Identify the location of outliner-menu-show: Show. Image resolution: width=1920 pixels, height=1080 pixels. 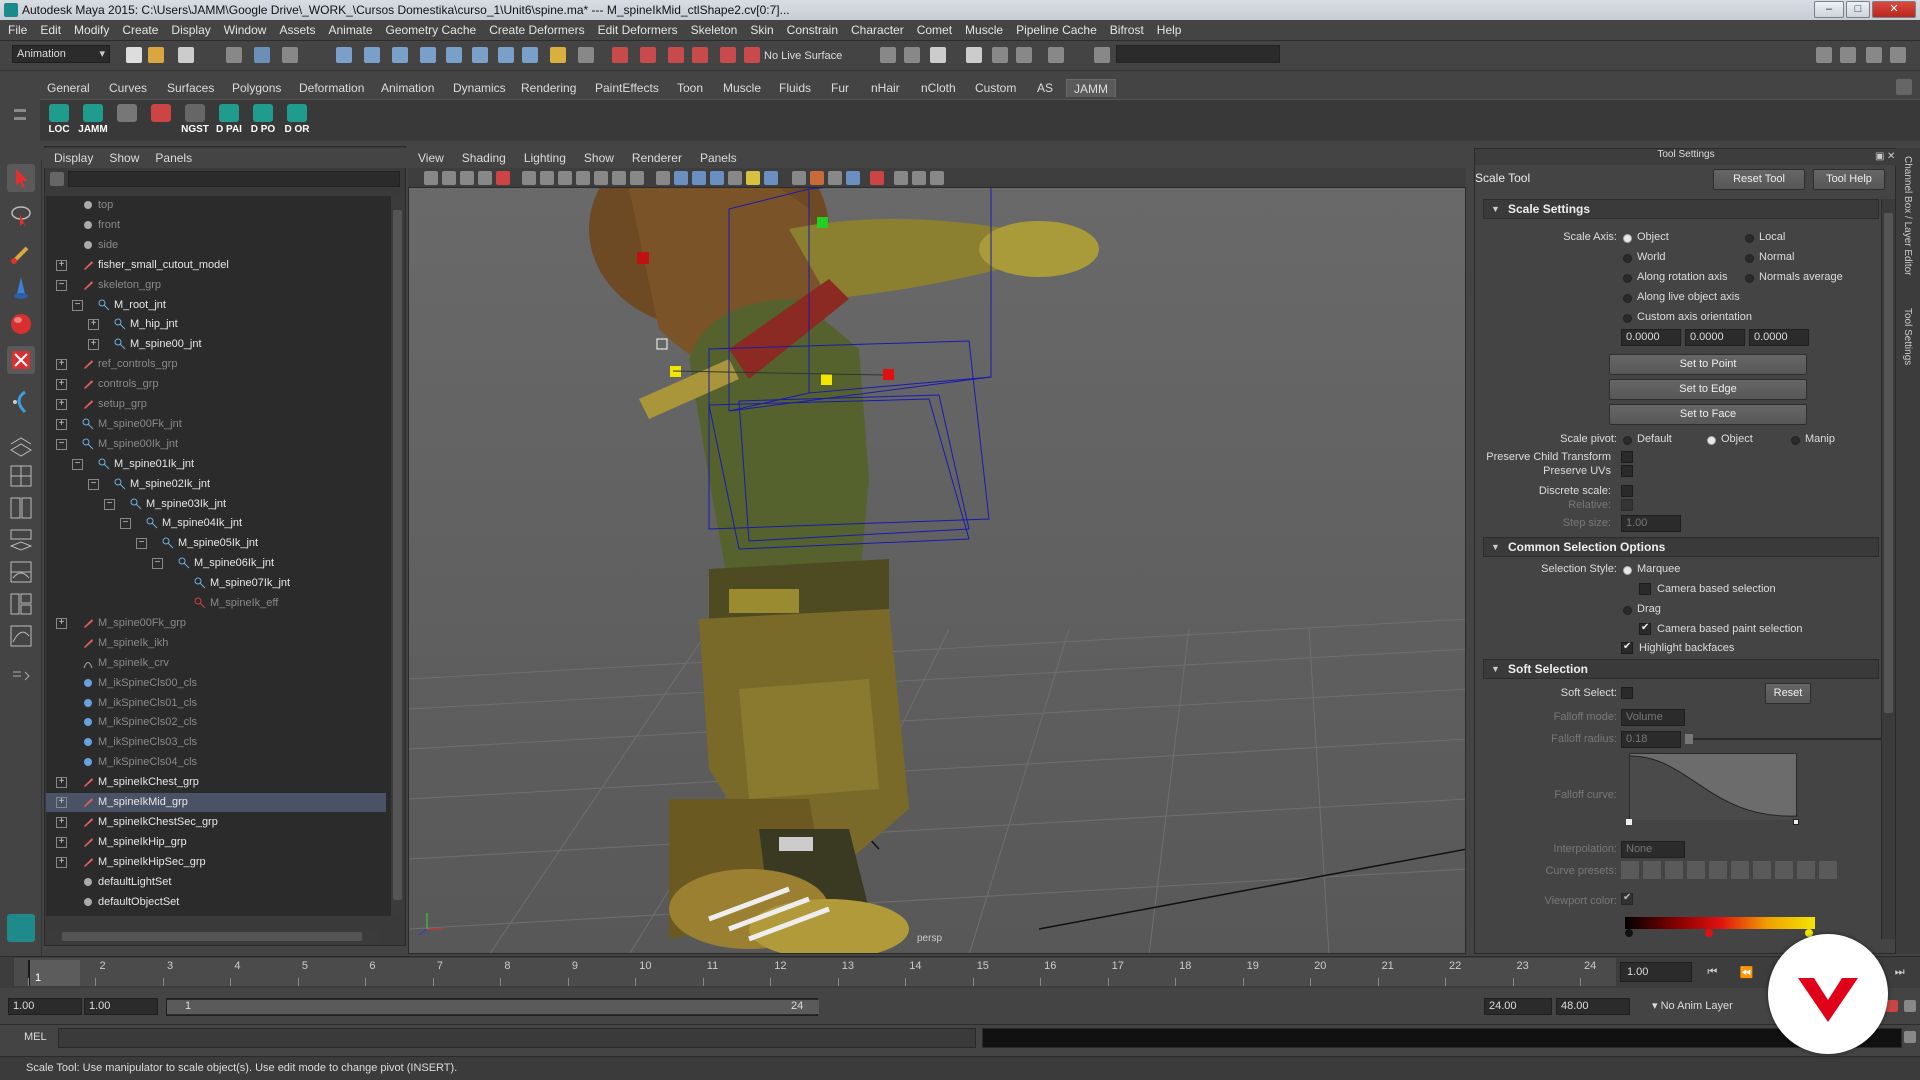
(124, 158).